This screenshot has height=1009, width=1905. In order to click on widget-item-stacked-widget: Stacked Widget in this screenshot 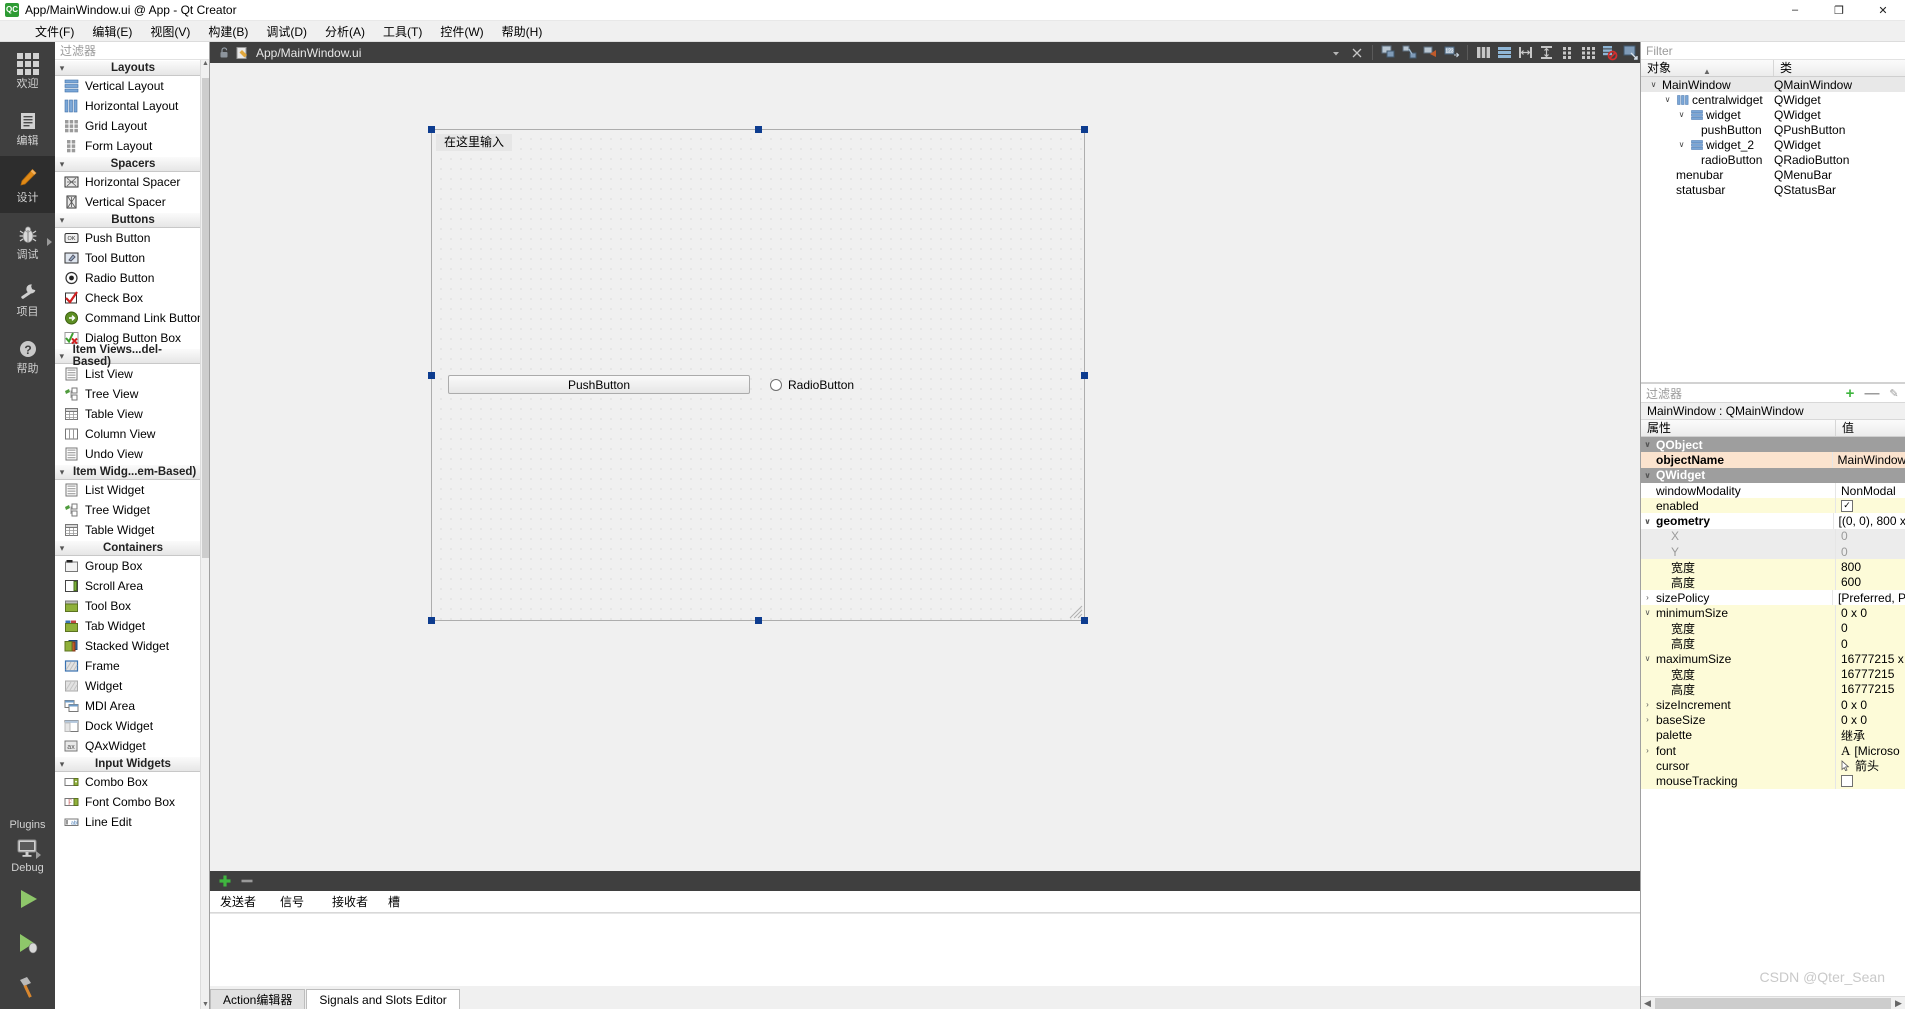, I will do `click(132, 646)`.